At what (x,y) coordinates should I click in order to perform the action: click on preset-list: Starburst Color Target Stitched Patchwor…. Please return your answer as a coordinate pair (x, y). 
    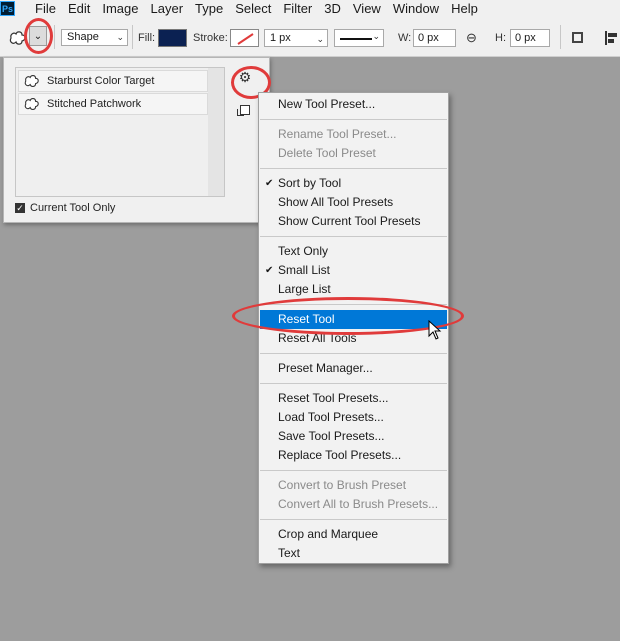
    Looking at the image, I should click on (120, 132).